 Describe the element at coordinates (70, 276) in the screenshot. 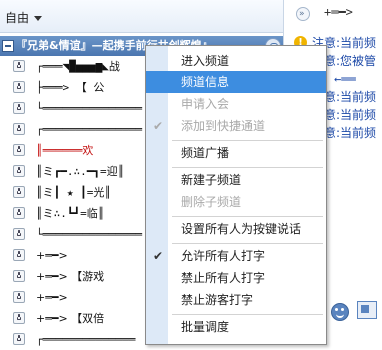

I see `tree-row-text: +═━> 【游戏` at that location.